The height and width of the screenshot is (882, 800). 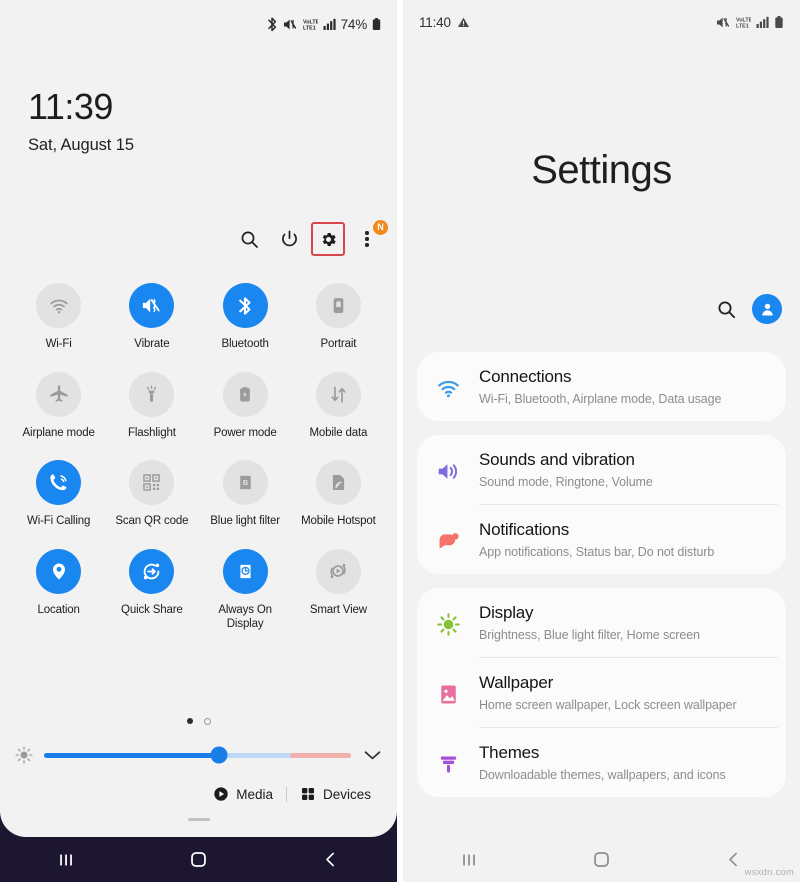 I want to click on wifi-icon, so click(x=58, y=306).